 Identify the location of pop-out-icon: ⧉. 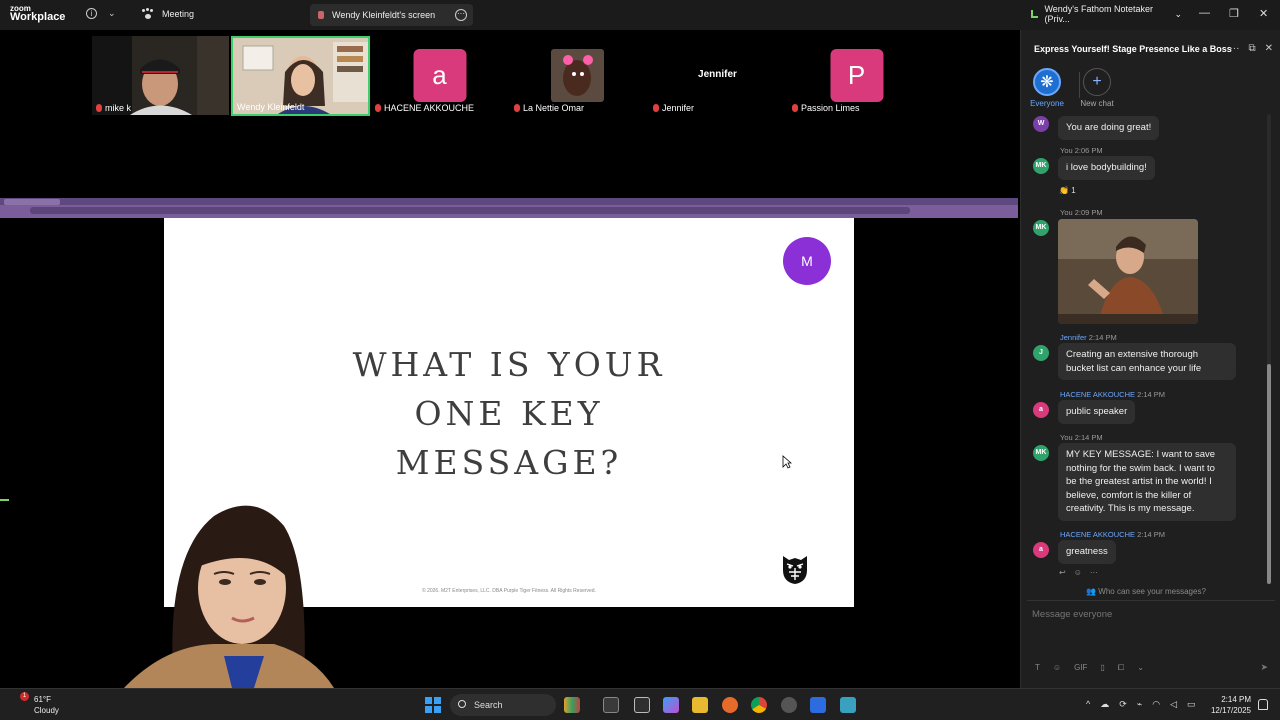
(1251, 48).